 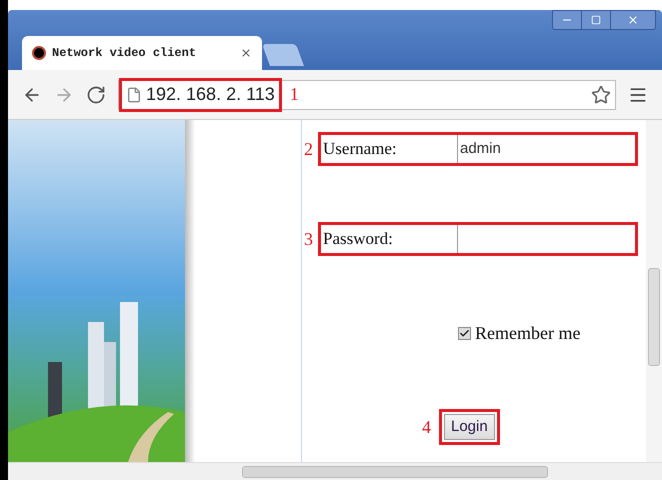 What do you see at coordinates (469, 427) in the screenshot?
I see `login-button: Login` at bounding box center [469, 427].